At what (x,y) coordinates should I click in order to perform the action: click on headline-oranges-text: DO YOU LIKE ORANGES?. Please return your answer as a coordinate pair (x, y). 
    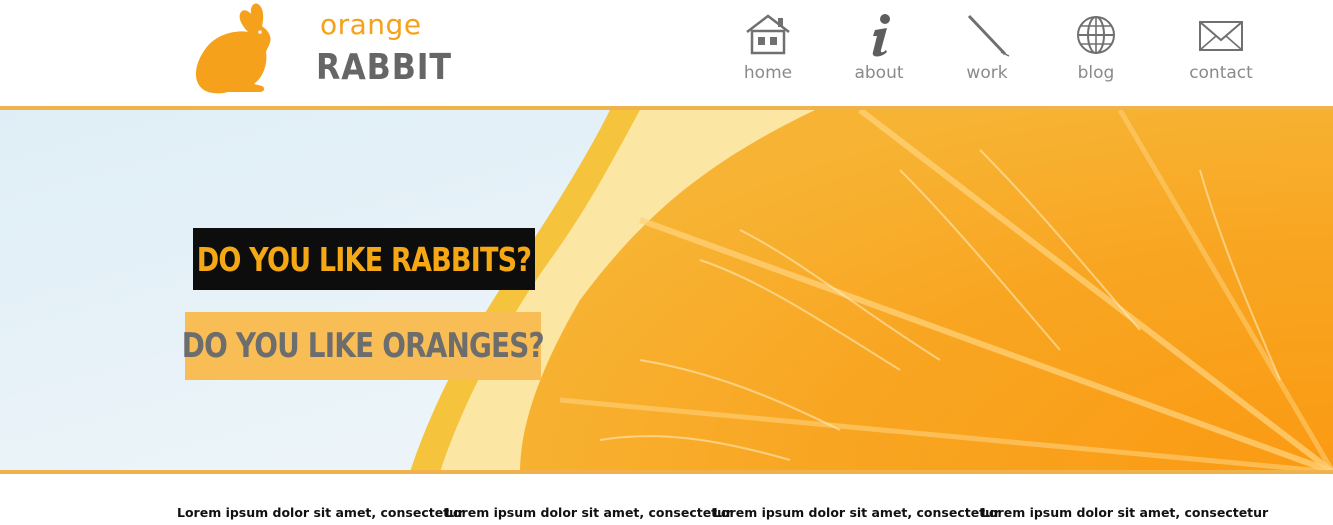
    Looking at the image, I should click on (363, 346).